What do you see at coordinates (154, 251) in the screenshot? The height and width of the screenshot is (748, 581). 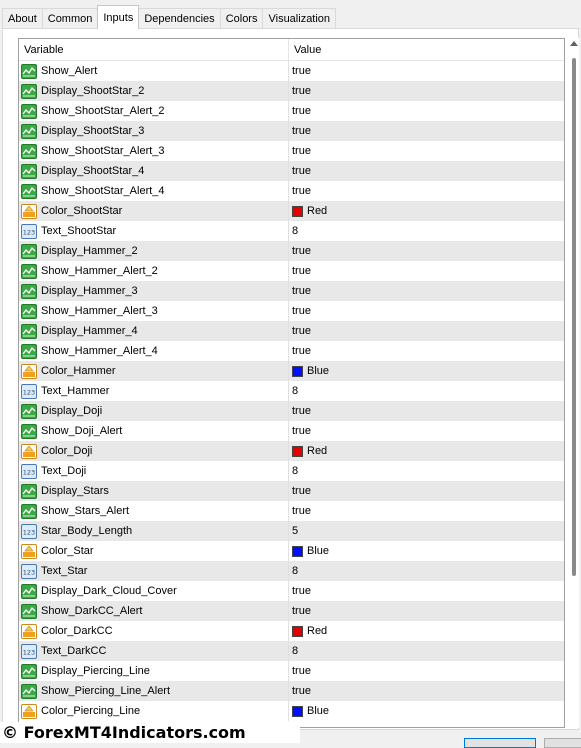 I see `variable-cell: Display_Hammer_2` at bounding box center [154, 251].